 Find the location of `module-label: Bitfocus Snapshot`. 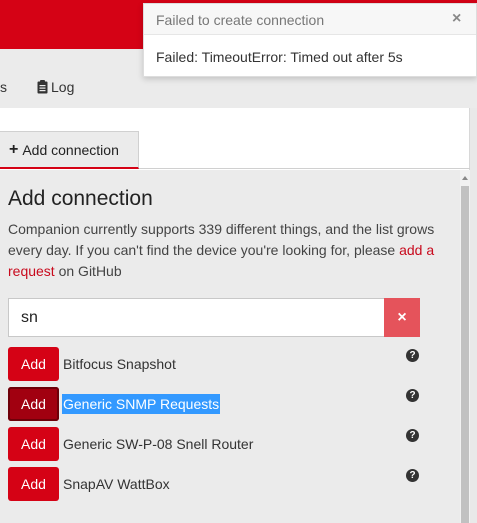

module-label: Bitfocus Snapshot is located at coordinates (119, 364).